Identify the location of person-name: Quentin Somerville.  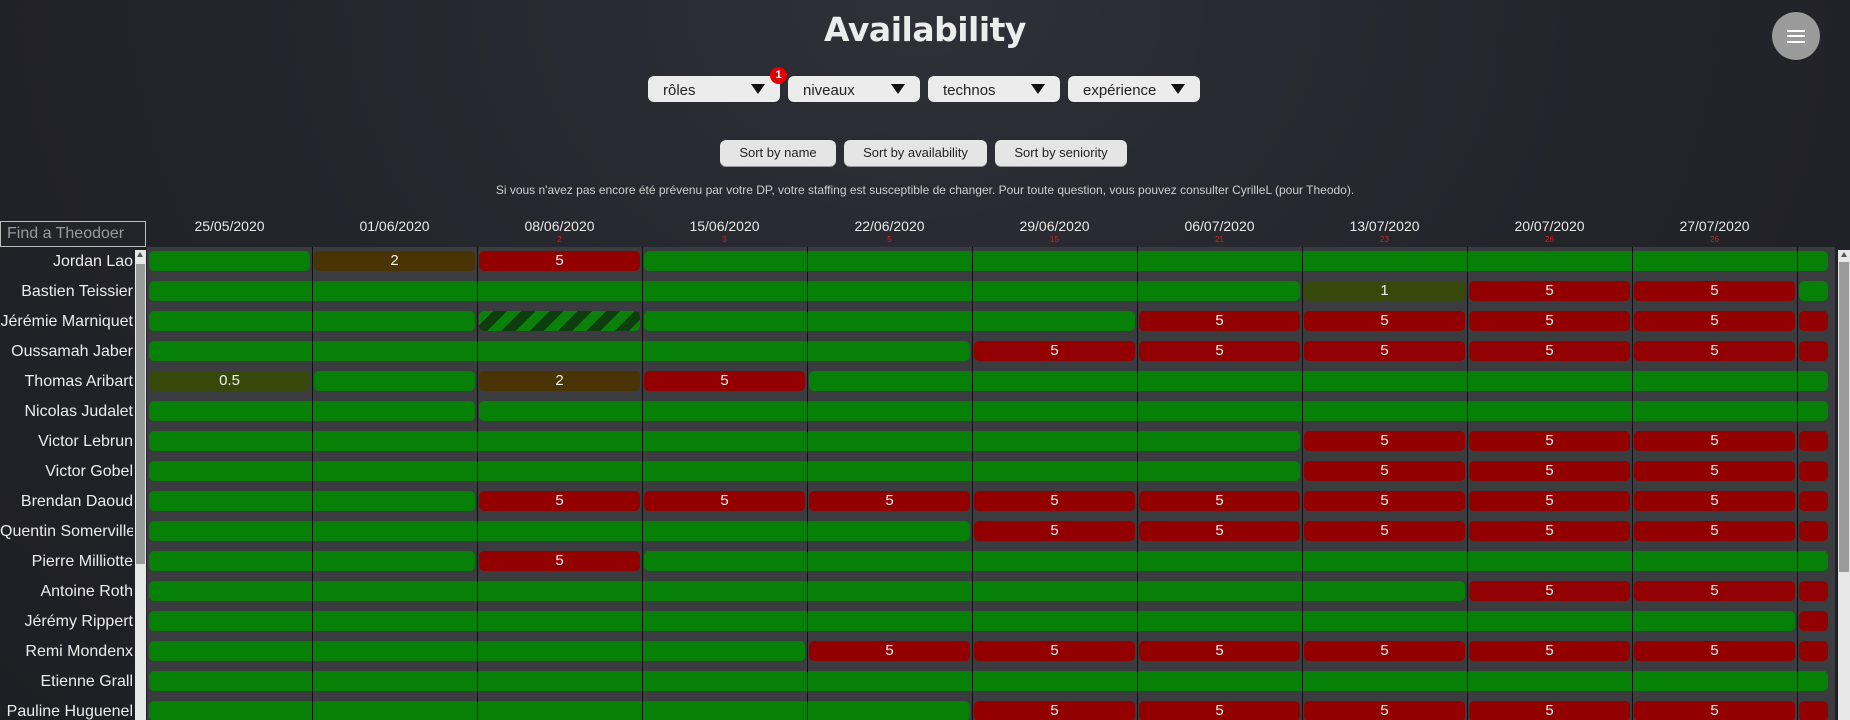
(66, 532).